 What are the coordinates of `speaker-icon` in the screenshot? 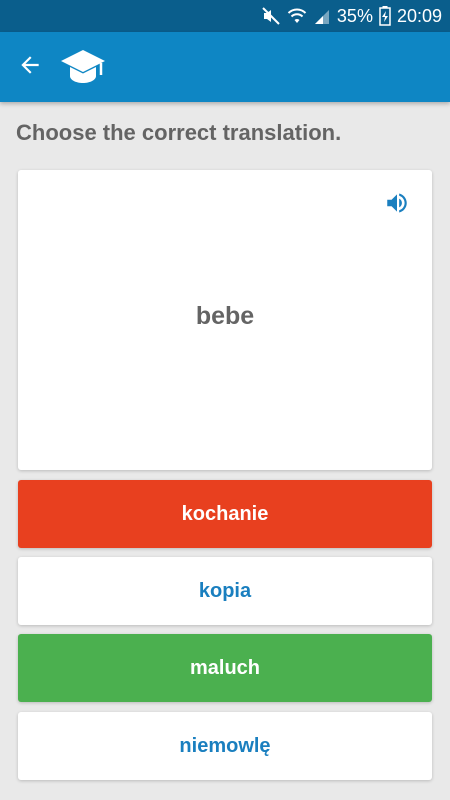 It's located at (397, 205).